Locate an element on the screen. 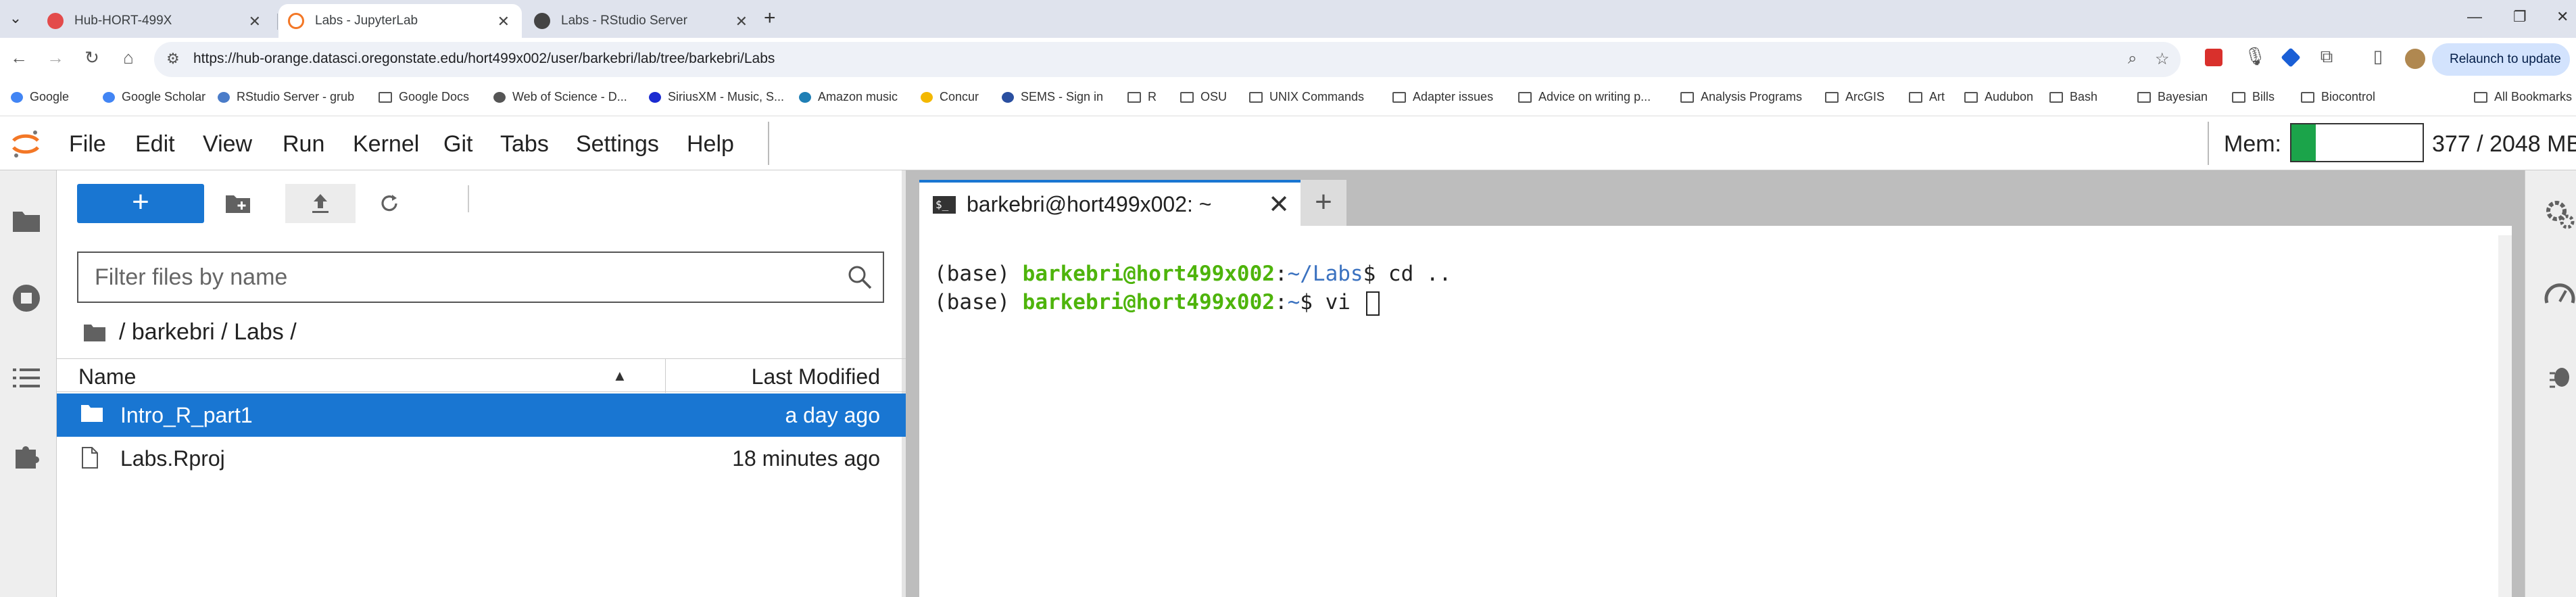  profile-avatar is located at coordinates (2415, 59).